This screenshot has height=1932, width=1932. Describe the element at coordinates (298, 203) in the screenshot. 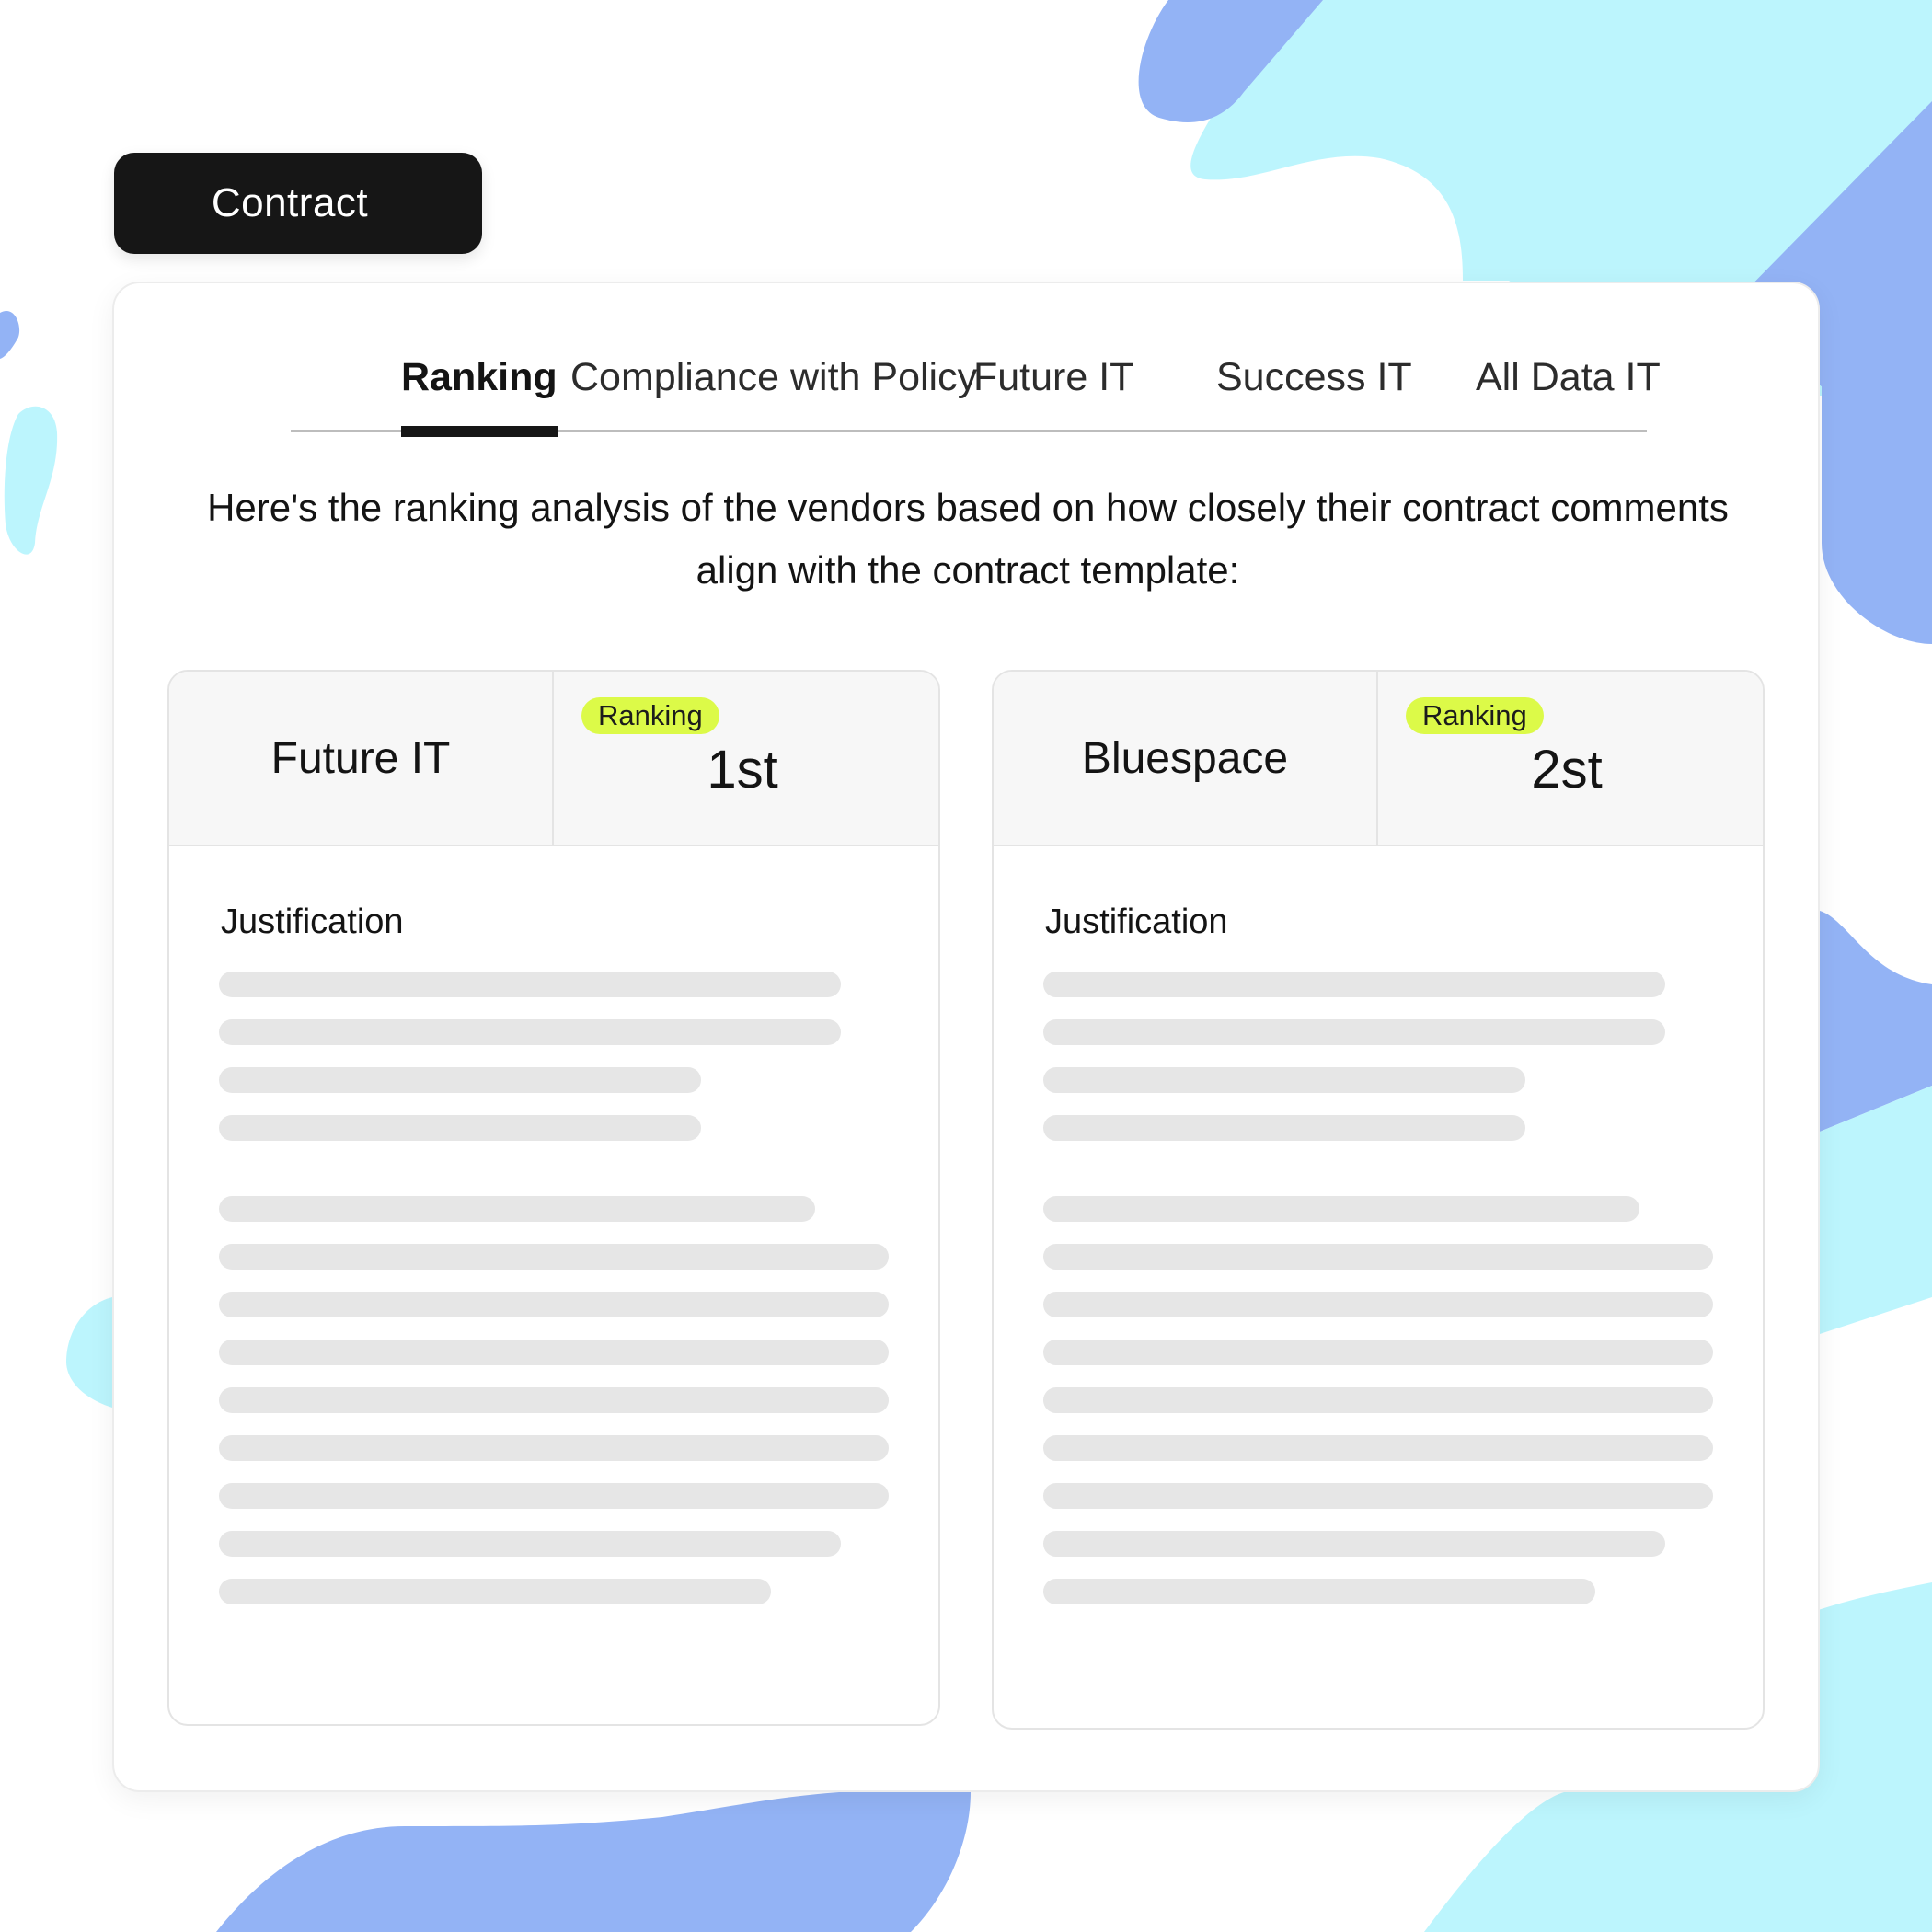

I see `contract-button: Contract` at that location.